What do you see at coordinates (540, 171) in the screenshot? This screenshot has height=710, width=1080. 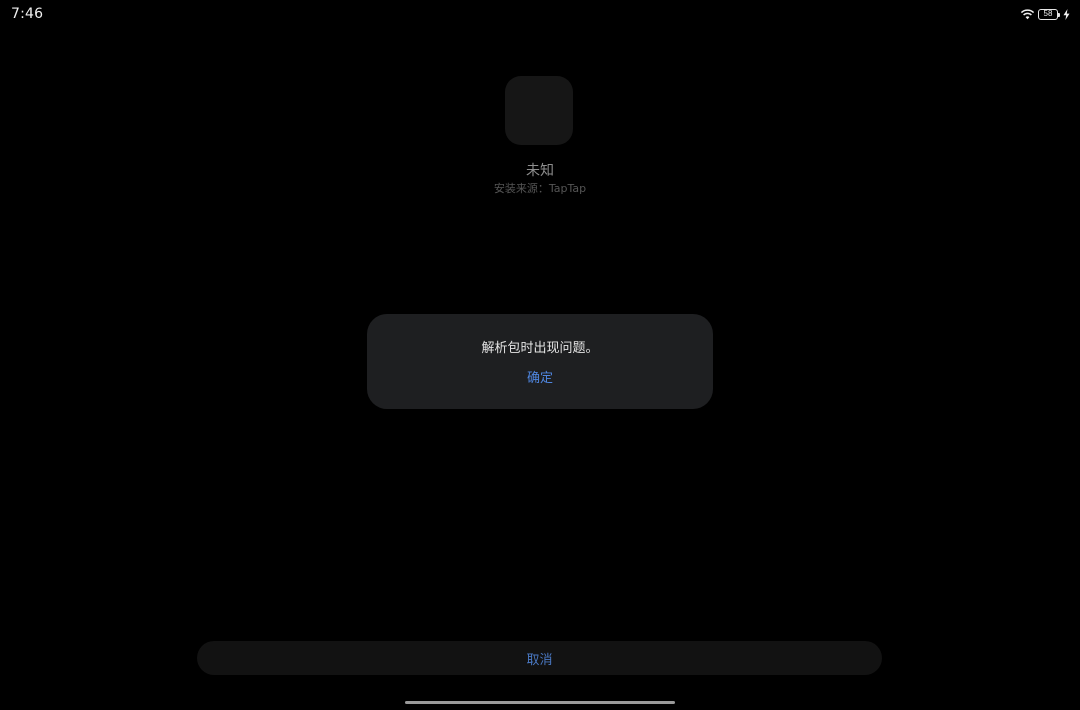 I see `app-name: 未知` at bounding box center [540, 171].